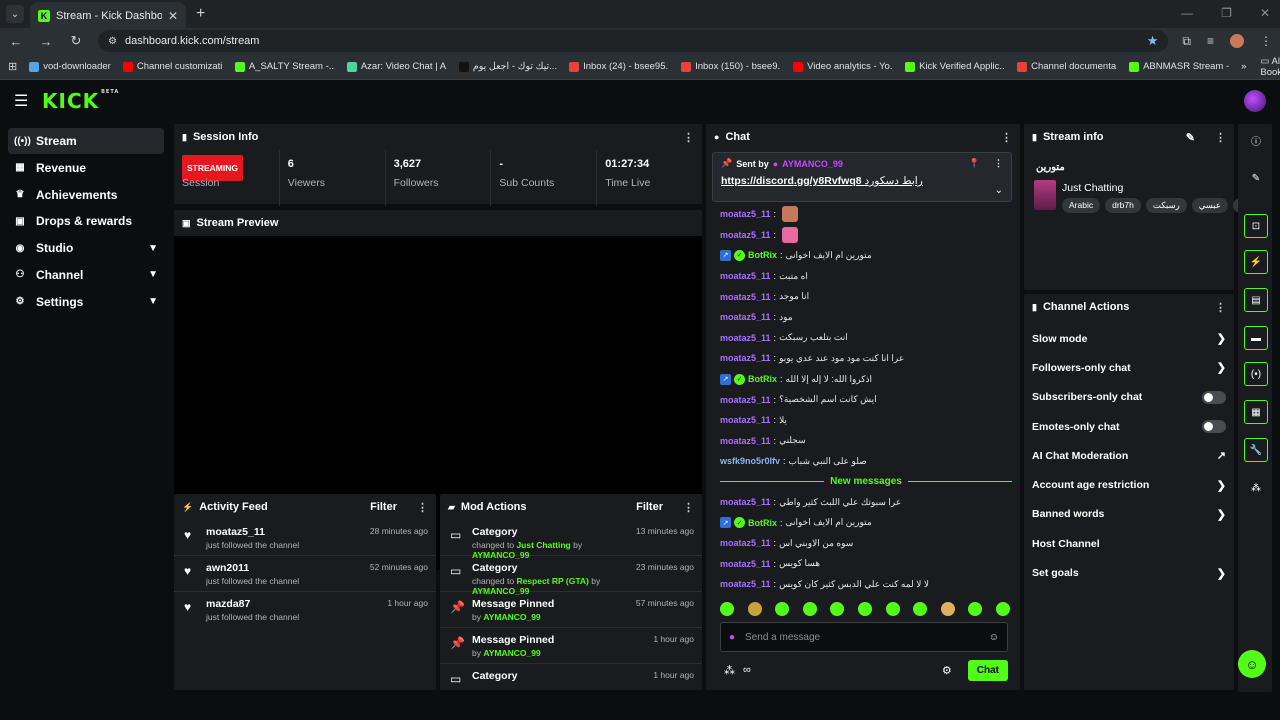 This screenshot has width=1280, height=720. I want to click on back-icon: ←, so click(16, 41).